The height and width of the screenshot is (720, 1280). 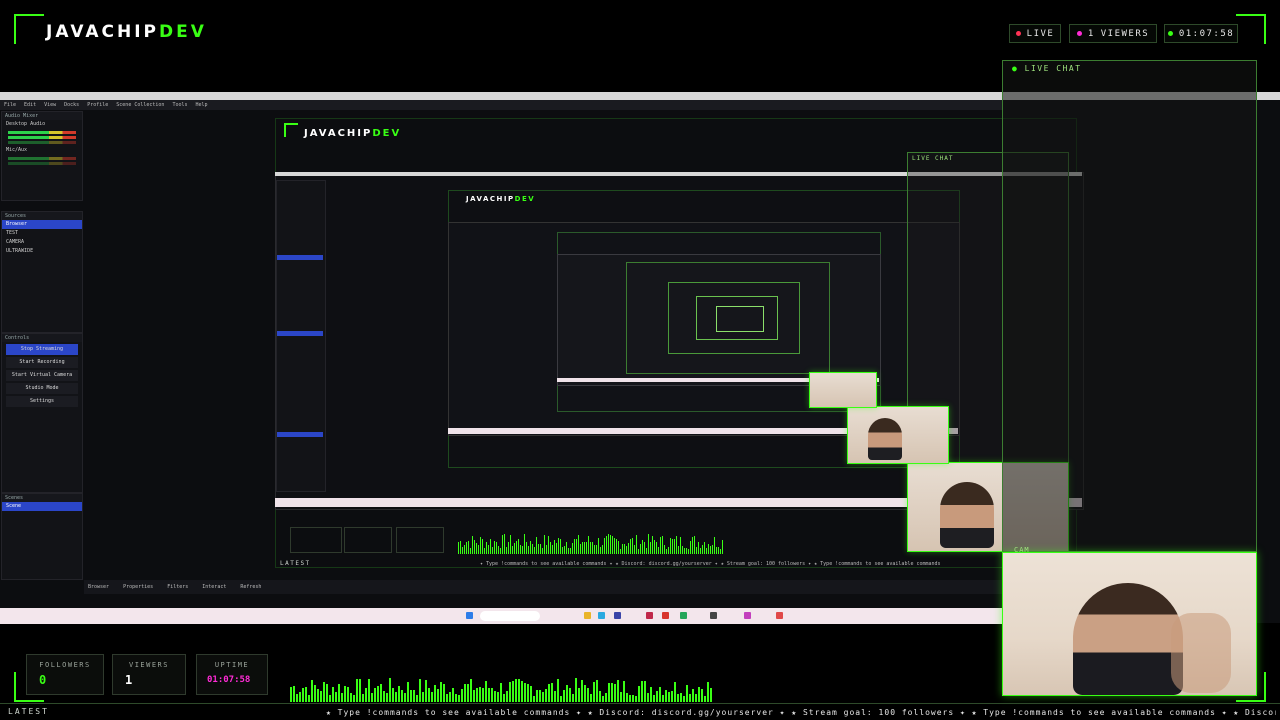 I want to click on obs-menu-item: Scene Collection, so click(x=140, y=105).